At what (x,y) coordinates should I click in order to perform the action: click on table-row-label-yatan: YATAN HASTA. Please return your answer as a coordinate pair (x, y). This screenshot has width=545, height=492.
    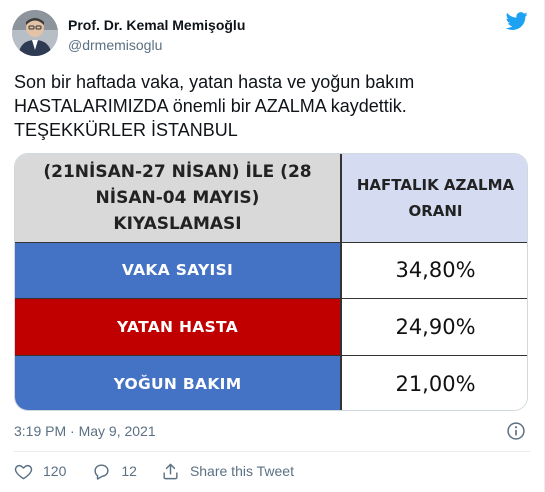
    Looking at the image, I should click on (177, 327).